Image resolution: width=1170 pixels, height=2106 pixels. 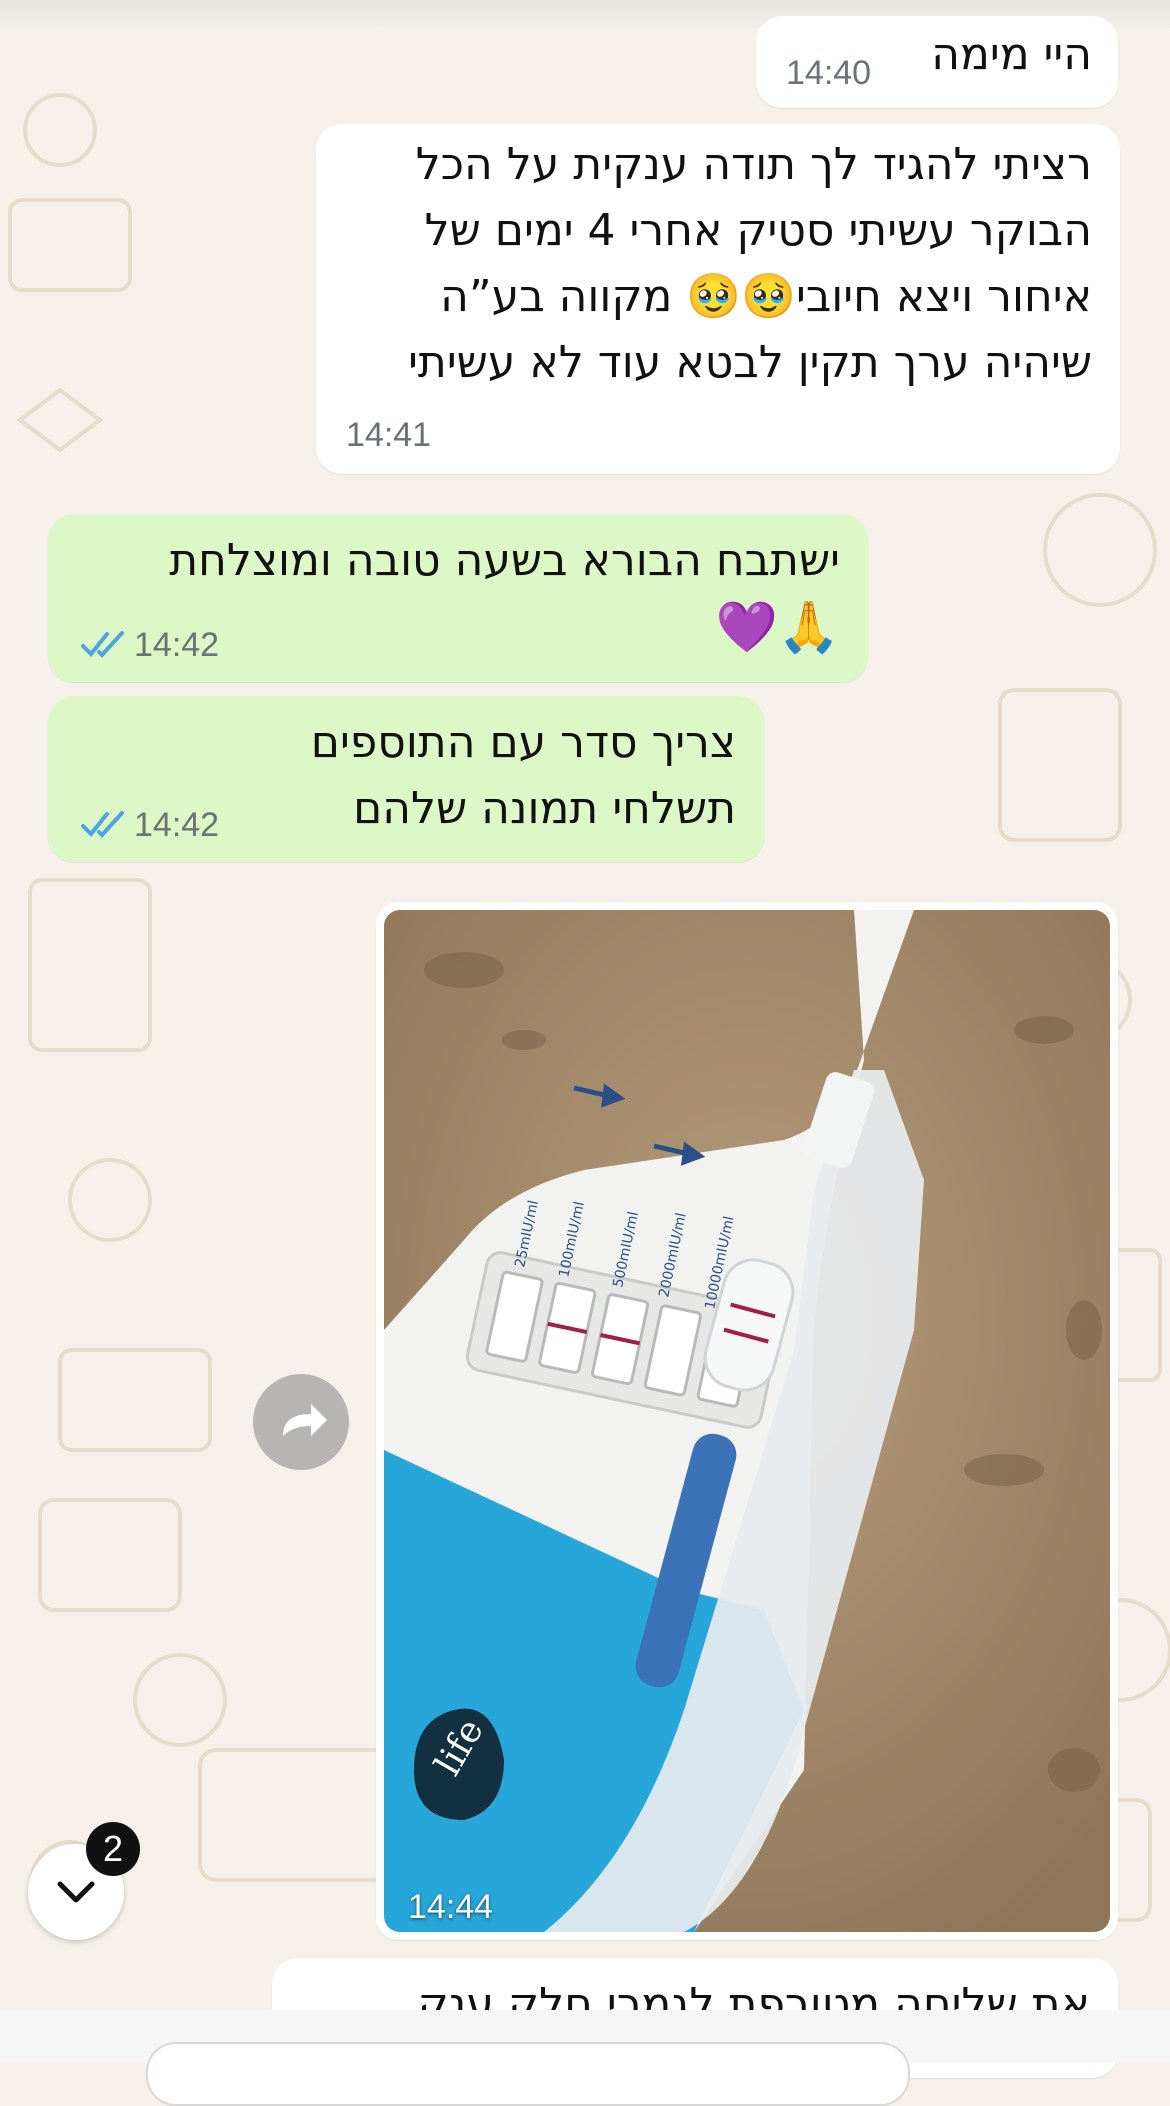 What do you see at coordinates (504, 560) in the screenshot?
I see `message-text-line: ישתבח הבורא בשעה טובה ומוצלחת` at bounding box center [504, 560].